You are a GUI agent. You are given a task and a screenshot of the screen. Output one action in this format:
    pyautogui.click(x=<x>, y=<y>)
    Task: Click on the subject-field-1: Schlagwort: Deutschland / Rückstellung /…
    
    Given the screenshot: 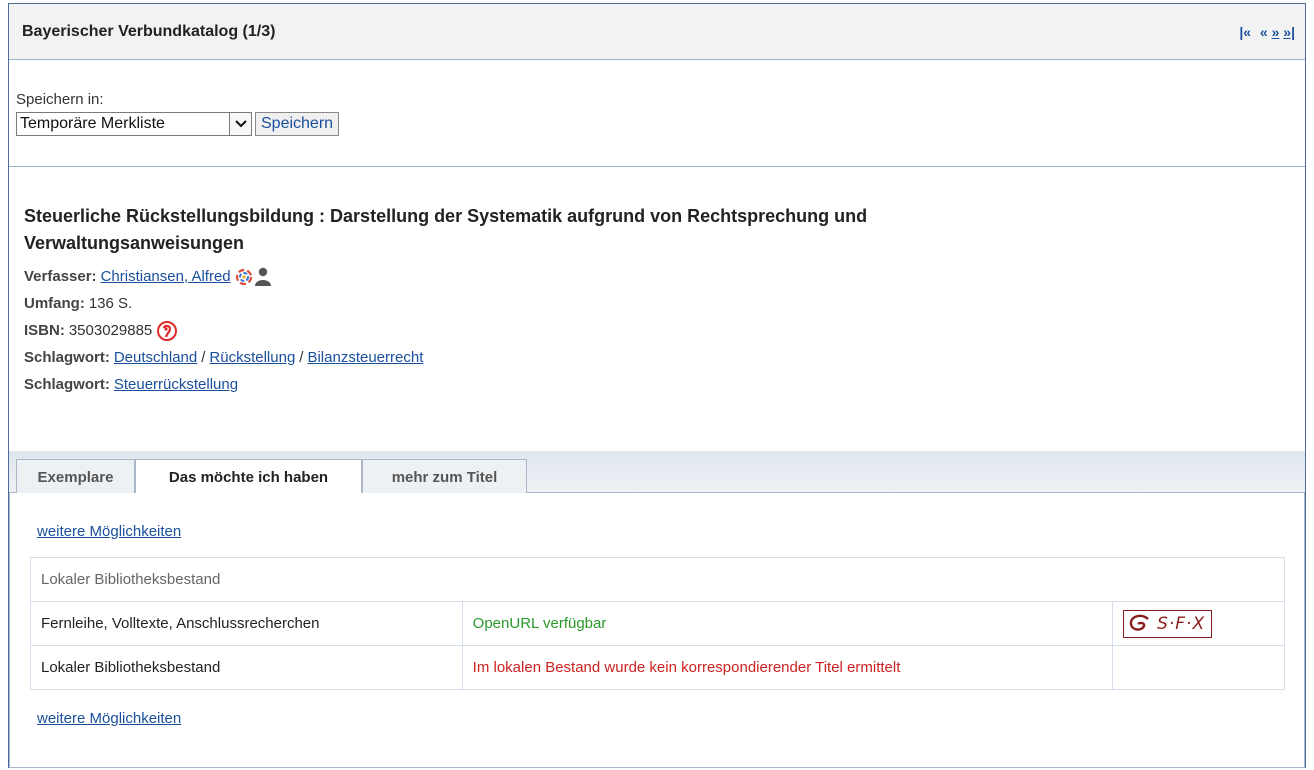 What is the action you would take?
    pyautogui.click(x=664, y=357)
    